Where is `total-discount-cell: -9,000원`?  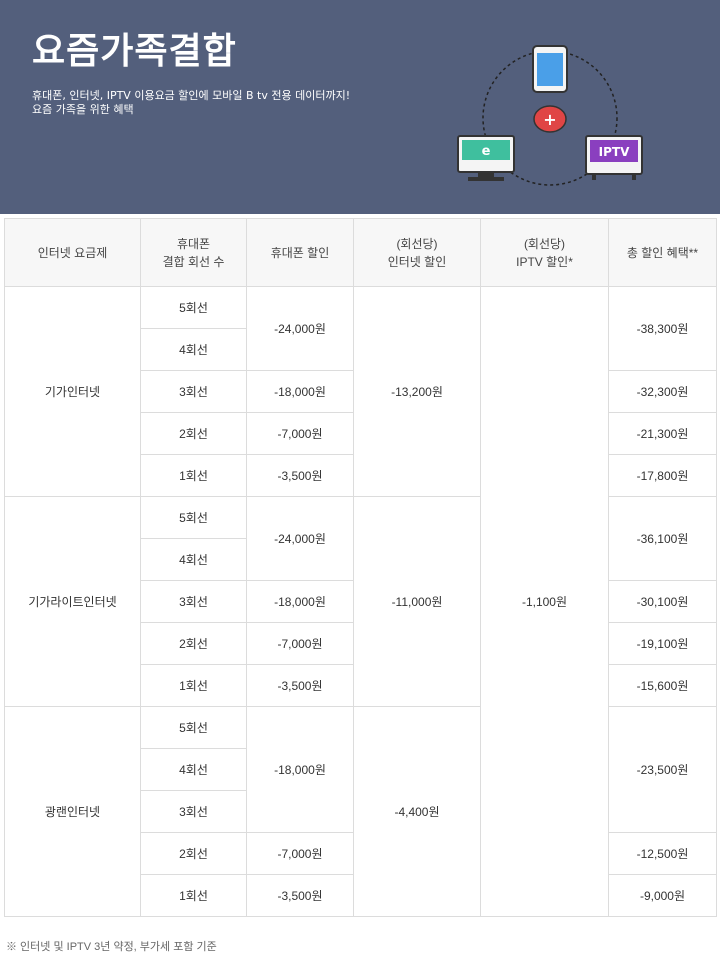 total-discount-cell: -9,000원 is located at coordinates (662, 895).